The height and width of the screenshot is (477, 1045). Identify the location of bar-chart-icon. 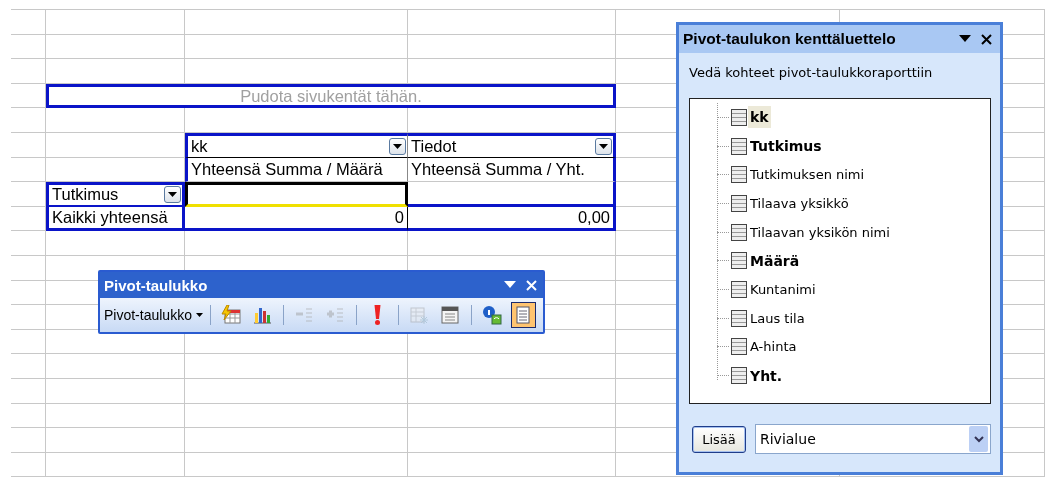
(262, 315).